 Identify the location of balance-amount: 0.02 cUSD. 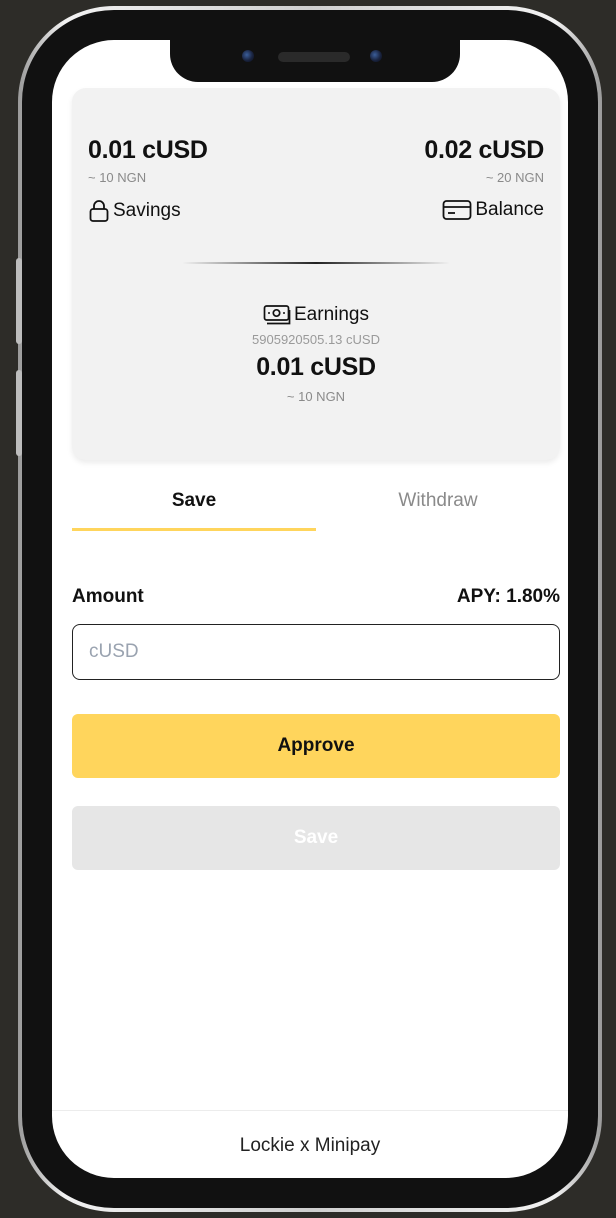
(484, 150).